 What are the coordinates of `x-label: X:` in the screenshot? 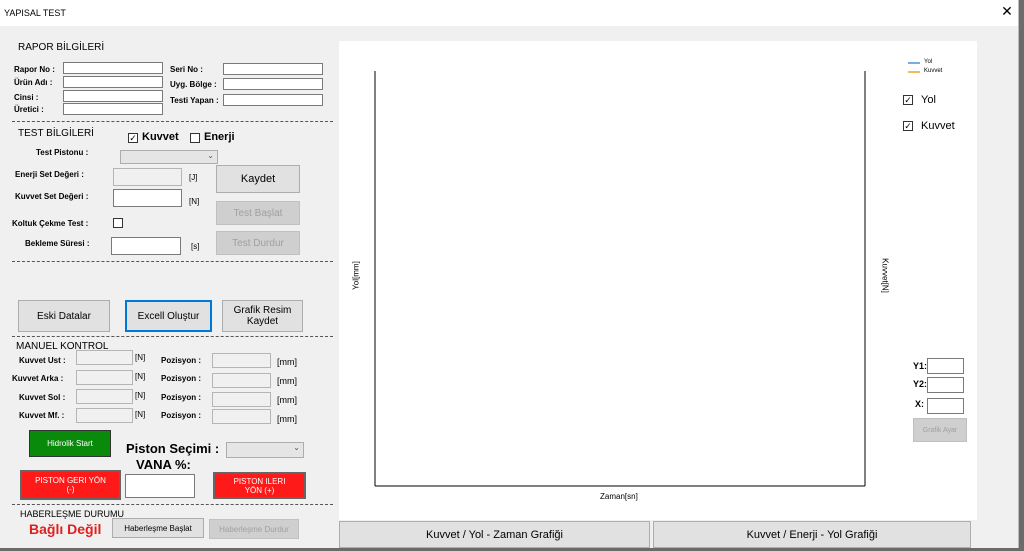 It's located at (919, 404).